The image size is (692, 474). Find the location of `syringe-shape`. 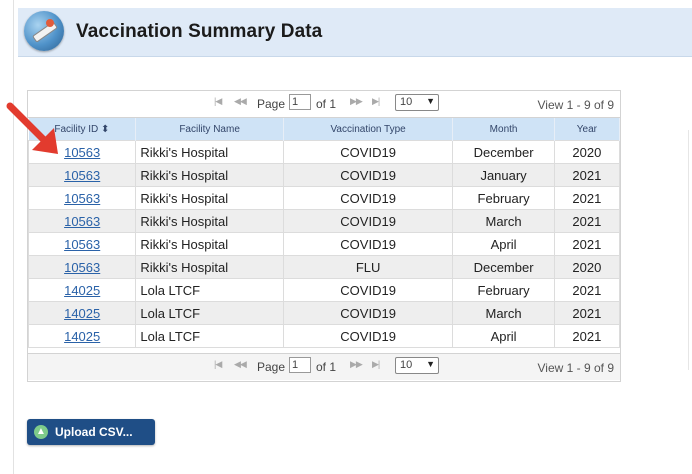

syringe-shape is located at coordinates (45, 32).